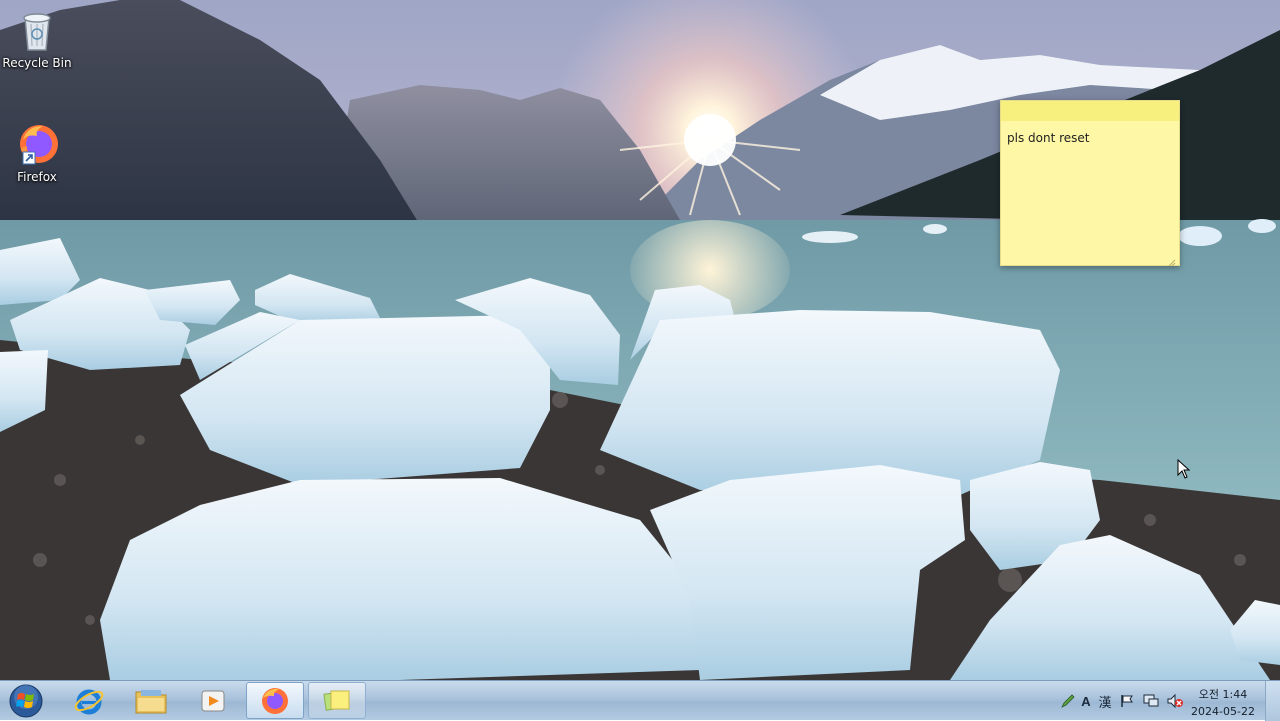 The image size is (1280, 721). What do you see at coordinates (1090, 183) in the screenshot?
I see `sticky-note: pls dont reset` at bounding box center [1090, 183].